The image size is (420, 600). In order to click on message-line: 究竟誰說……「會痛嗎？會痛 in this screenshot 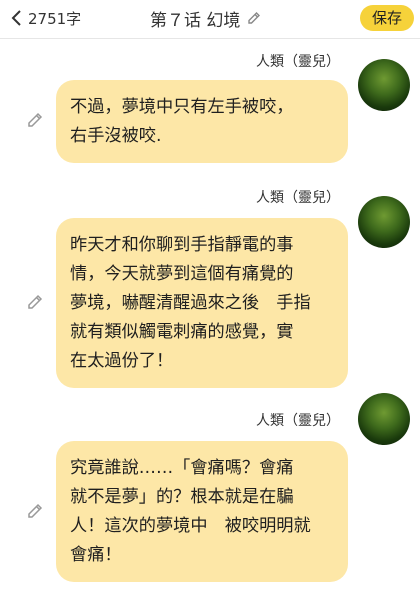, I will do `click(182, 468)`.